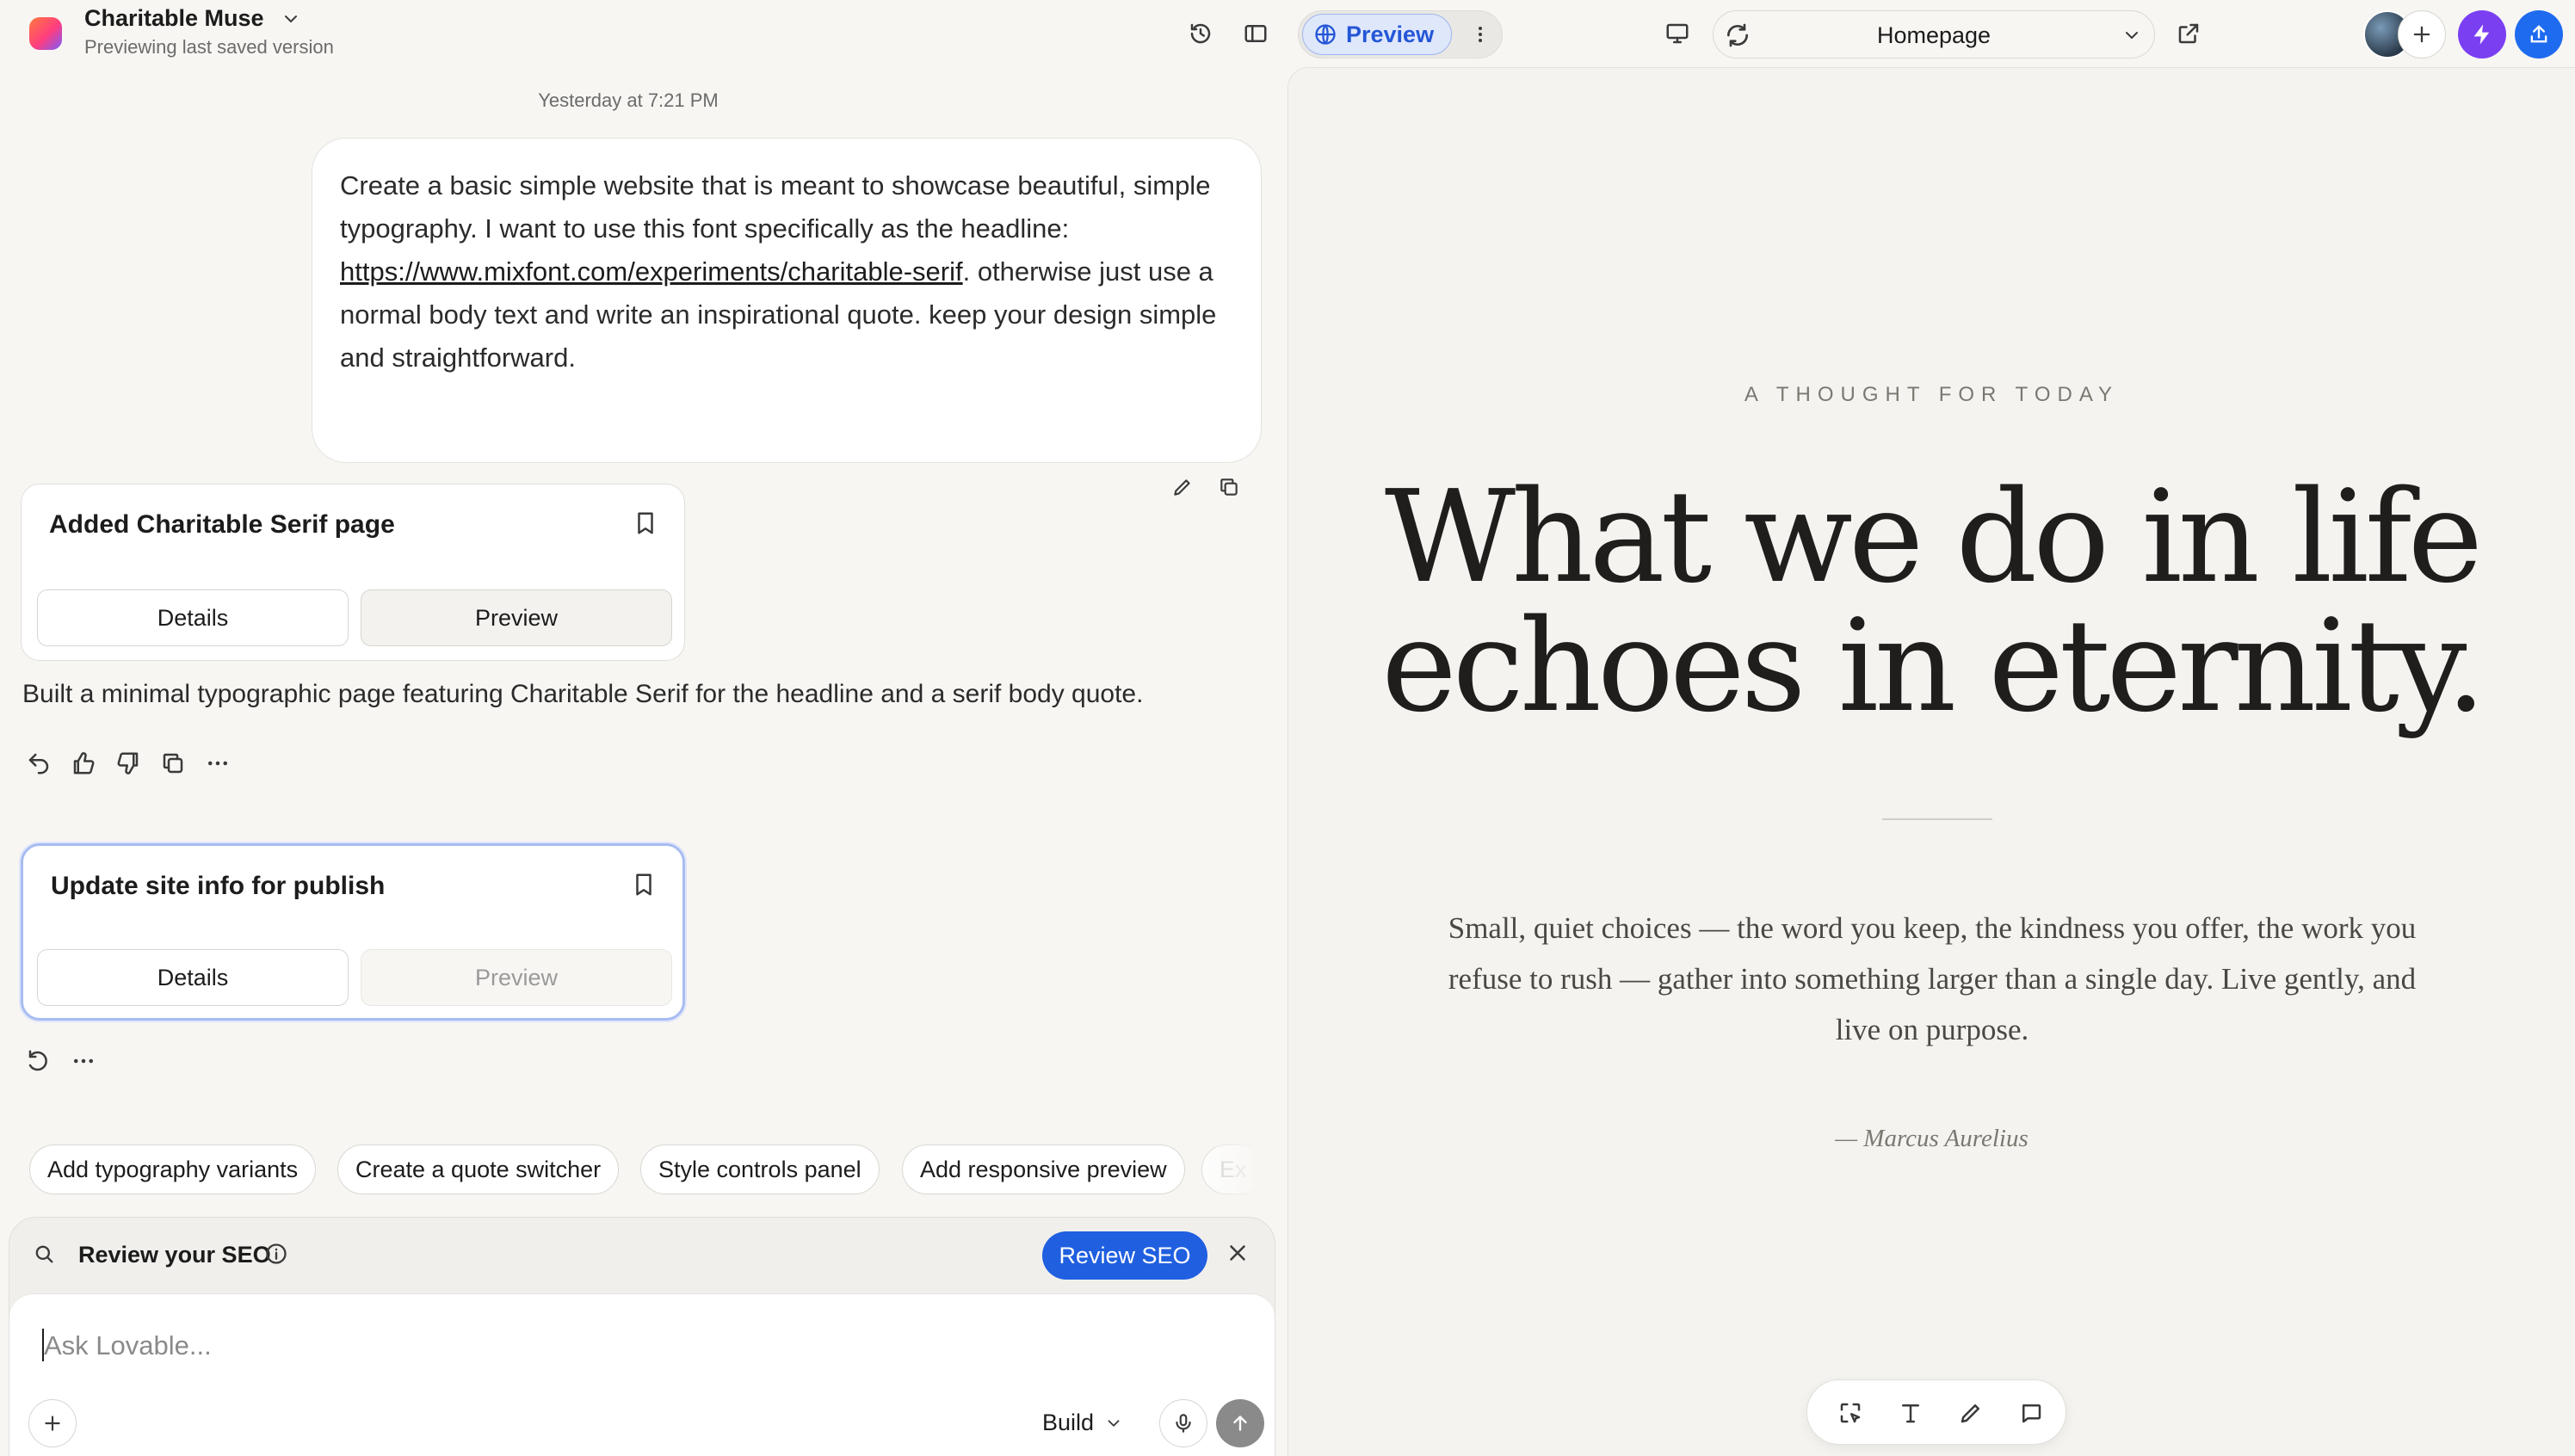  I want to click on change-card-title: Added Charitable Serif page, so click(222, 524).